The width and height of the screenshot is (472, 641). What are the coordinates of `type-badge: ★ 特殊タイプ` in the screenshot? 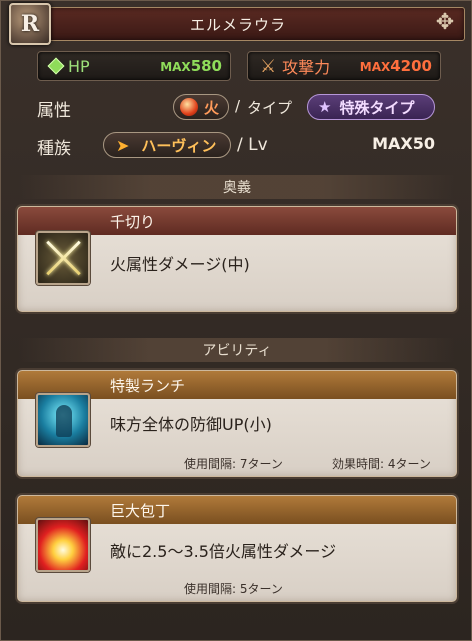 It's located at (371, 107).